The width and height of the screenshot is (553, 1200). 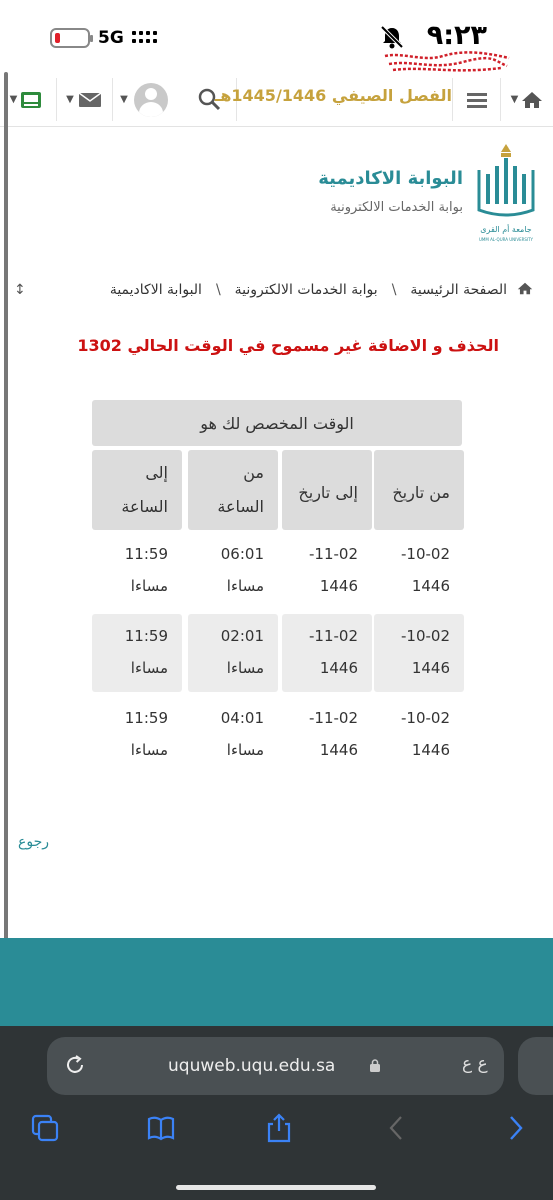 I want to click on lock-icon, so click(x=375, y=1065).